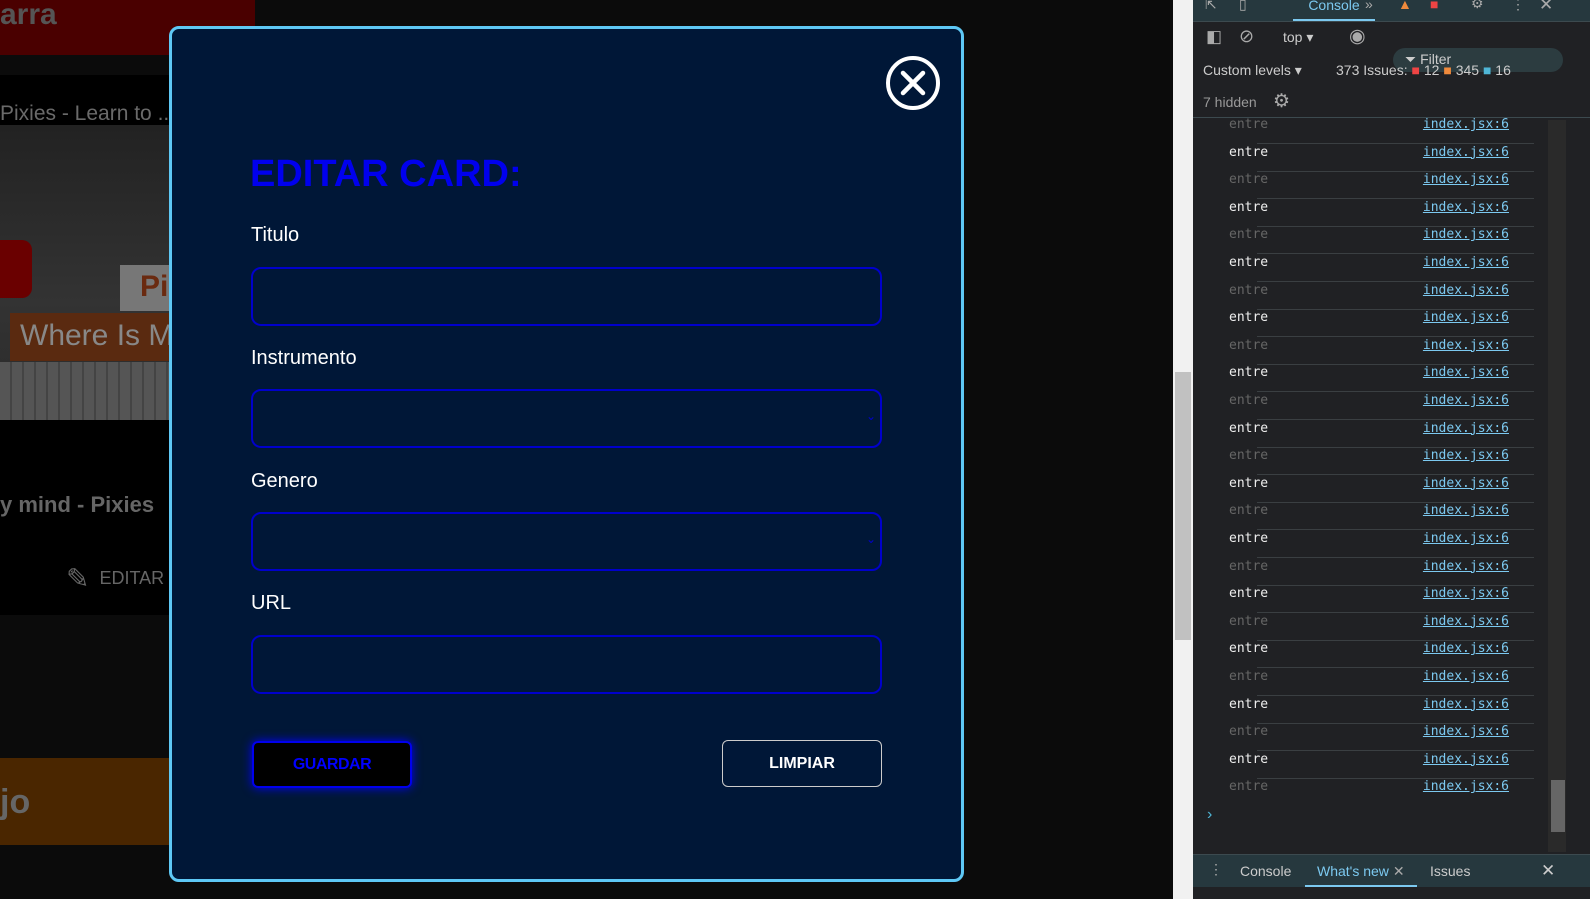  What do you see at coordinates (1214, 37) in the screenshot?
I see `sidebar-toggle-icon: ◧` at bounding box center [1214, 37].